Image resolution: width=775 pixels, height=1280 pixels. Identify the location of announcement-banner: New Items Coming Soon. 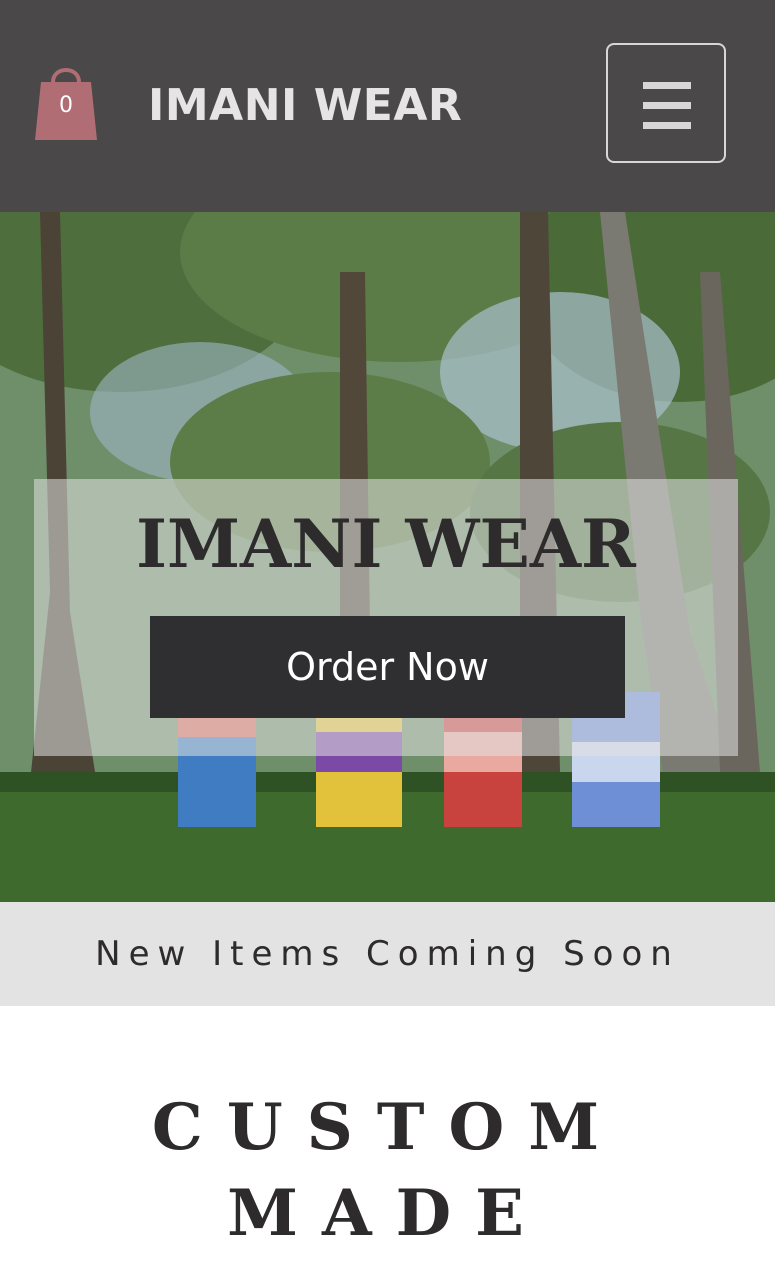
(387, 954).